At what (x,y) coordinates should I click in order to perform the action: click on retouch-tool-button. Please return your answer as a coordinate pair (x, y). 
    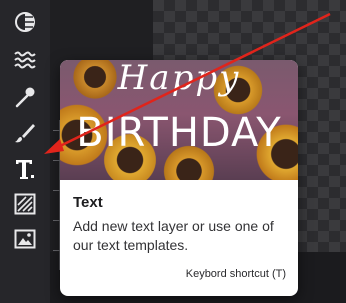
    Looking at the image, I should click on (25, 97).